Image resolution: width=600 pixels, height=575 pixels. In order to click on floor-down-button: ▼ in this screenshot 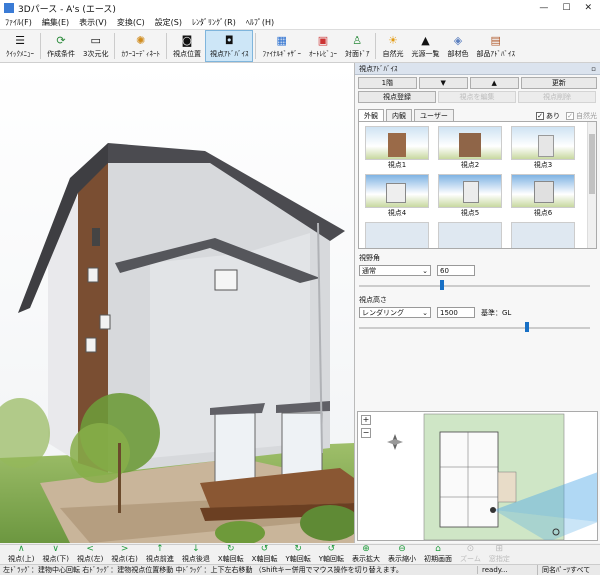, I will do `click(443, 83)`.